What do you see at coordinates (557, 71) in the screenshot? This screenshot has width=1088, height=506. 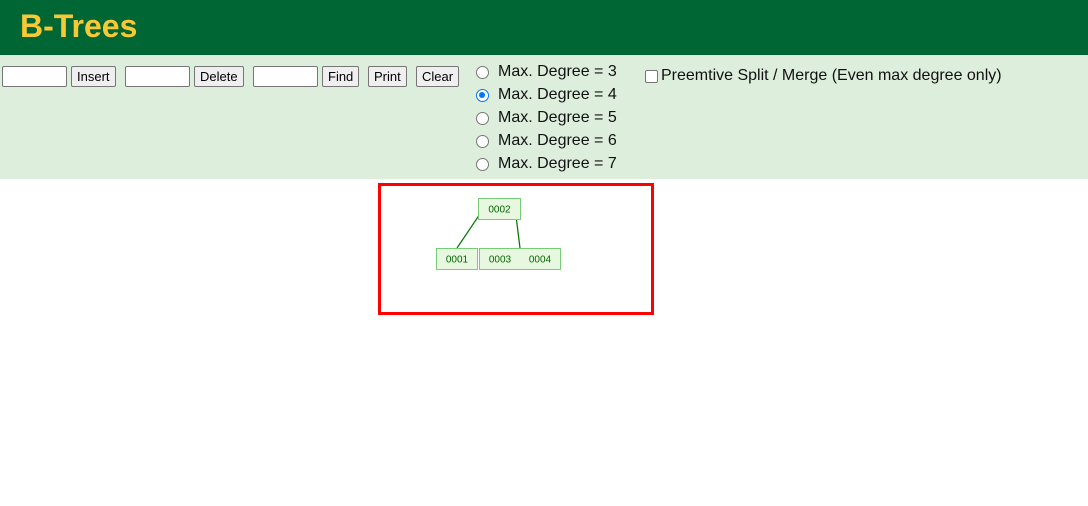 I see `radio-label: Max. Degree = 3` at bounding box center [557, 71].